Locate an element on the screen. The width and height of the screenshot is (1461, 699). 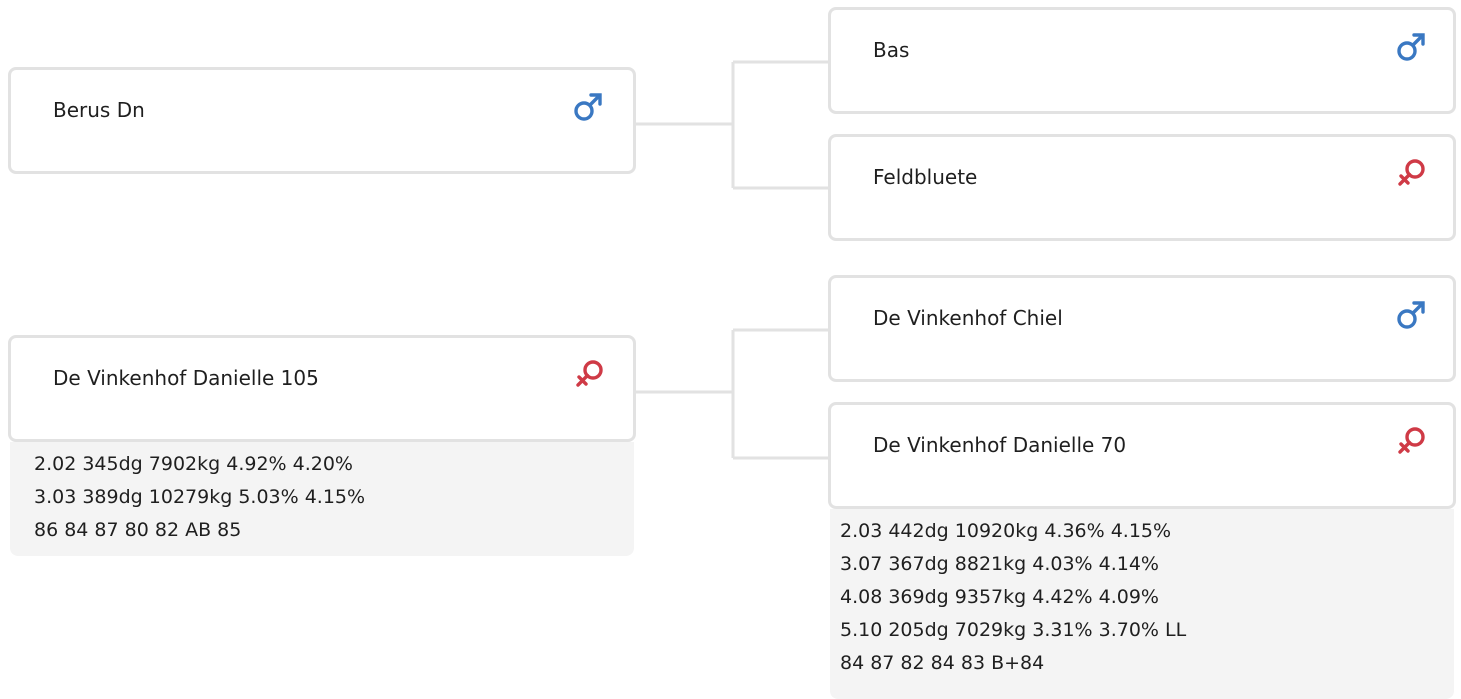
card-dam-dam: De Vinkenhof Danielle 70 is located at coordinates (1142, 455).